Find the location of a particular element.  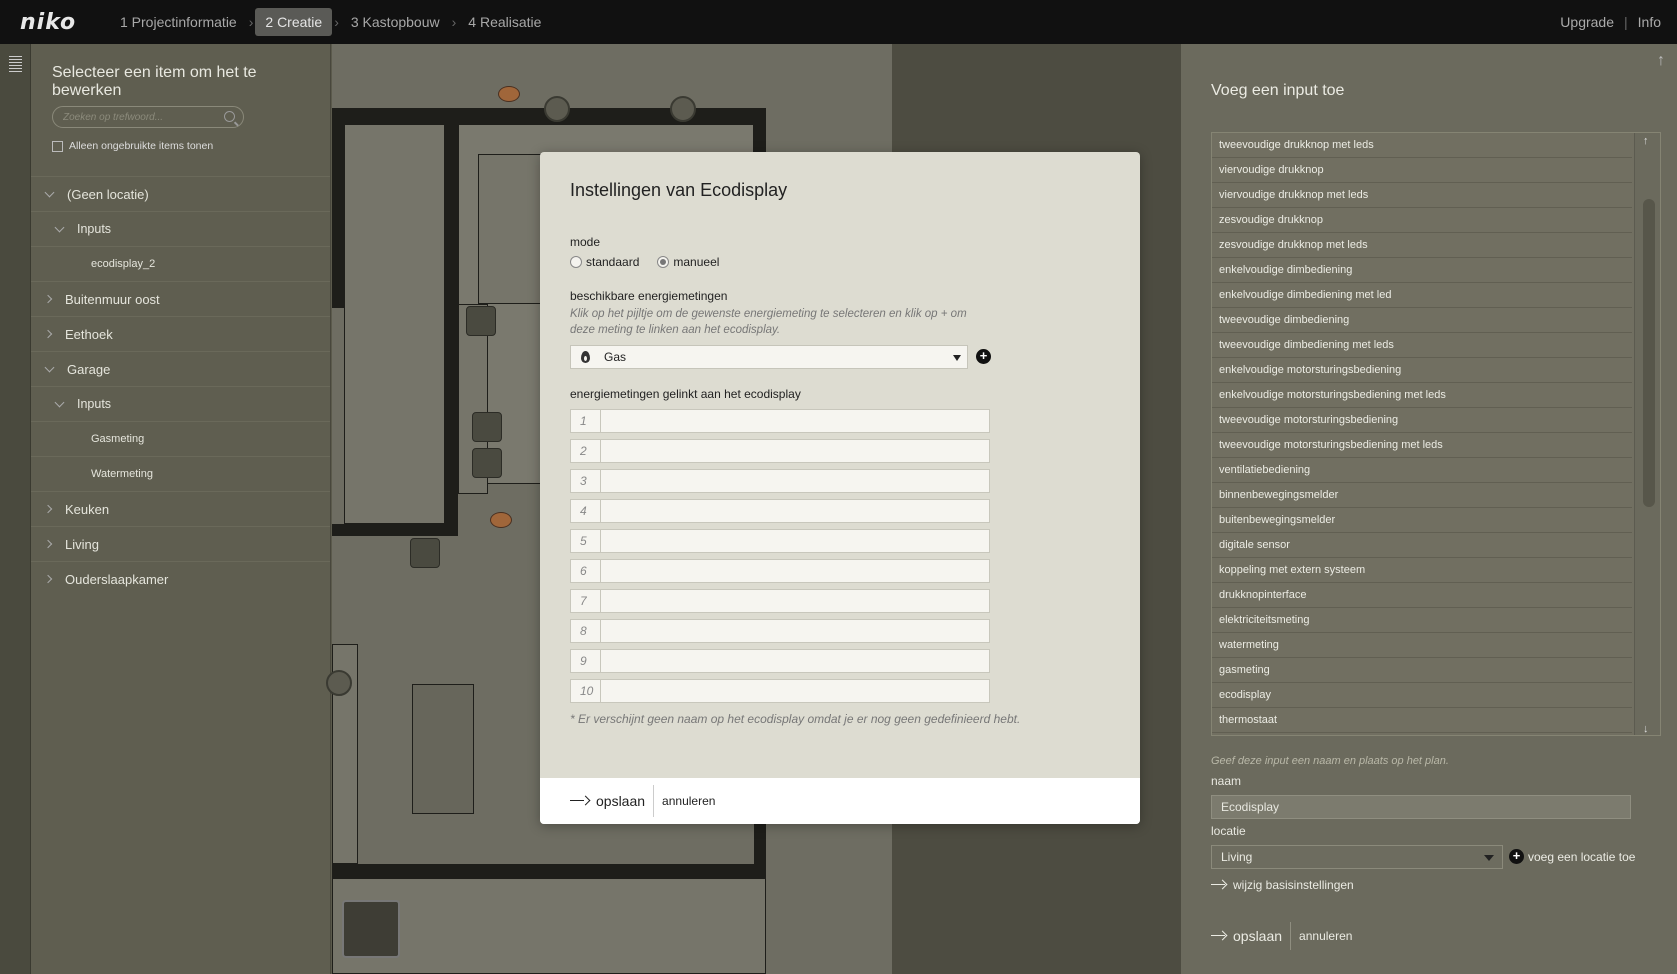

linked-measurement-slot: 4 is located at coordinates (780, 511).